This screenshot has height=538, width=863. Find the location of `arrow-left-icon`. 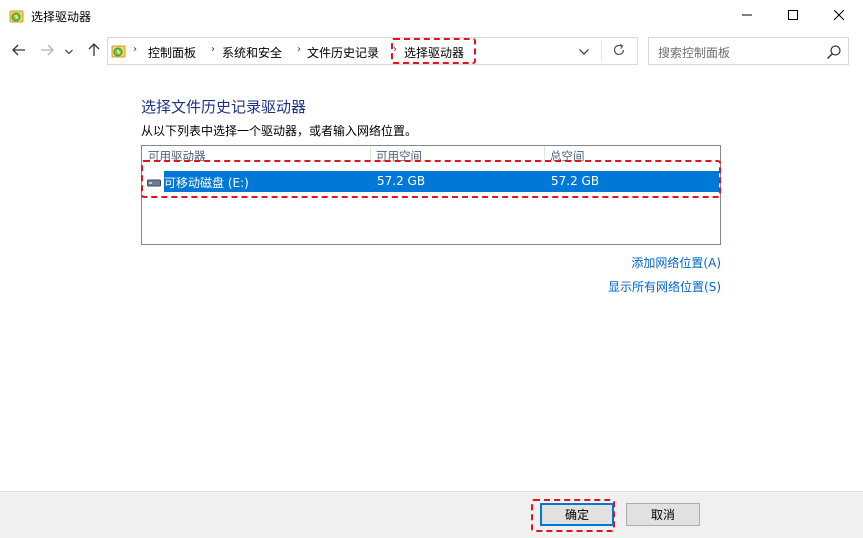

arrow-left-icon is located at coordinates (19, 51).